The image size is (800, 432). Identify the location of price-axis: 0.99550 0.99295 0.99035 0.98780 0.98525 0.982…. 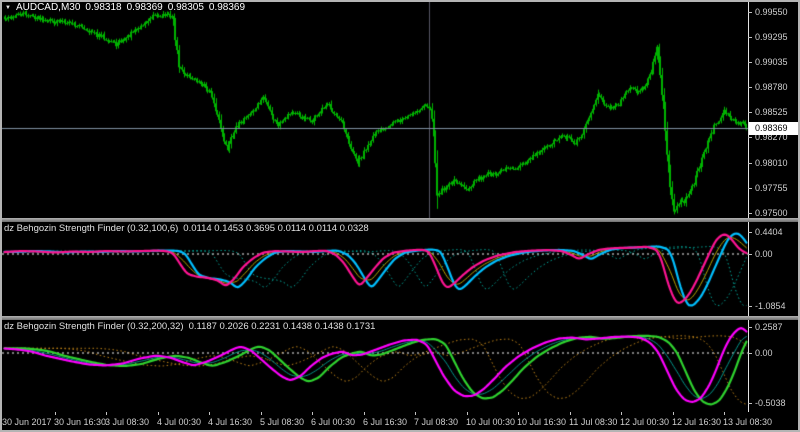
(774, 110).